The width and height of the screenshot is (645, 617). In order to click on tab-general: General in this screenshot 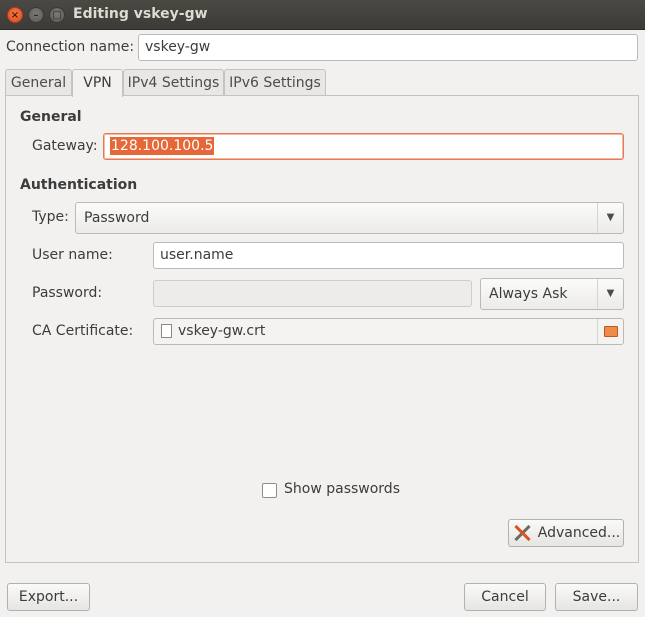, I will do `click(38, 82)`.